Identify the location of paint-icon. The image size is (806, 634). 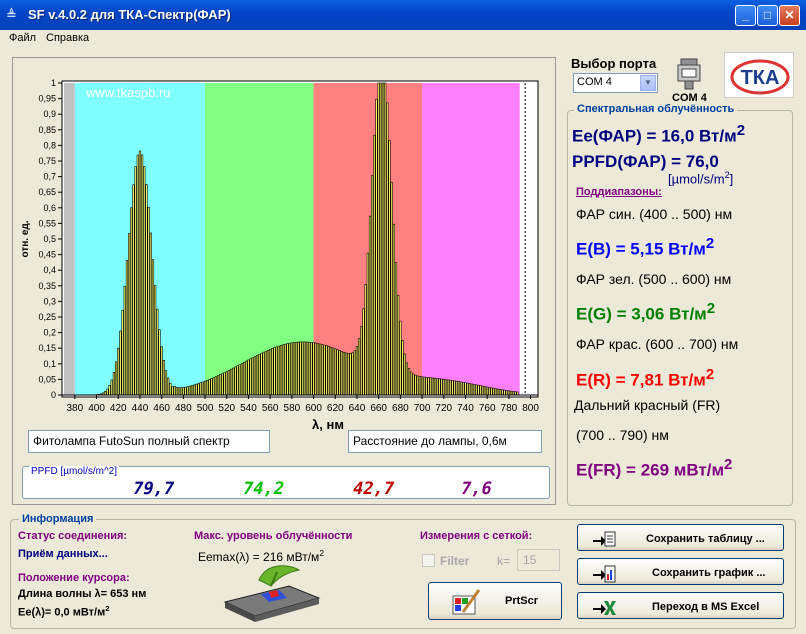
(466, 602).